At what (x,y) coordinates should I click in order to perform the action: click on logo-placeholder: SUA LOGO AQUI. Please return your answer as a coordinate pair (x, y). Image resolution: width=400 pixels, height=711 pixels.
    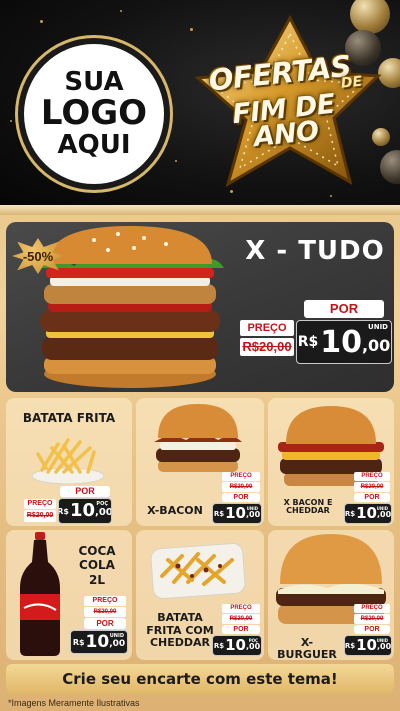
    Looking at the image, I should click on (94, 114).